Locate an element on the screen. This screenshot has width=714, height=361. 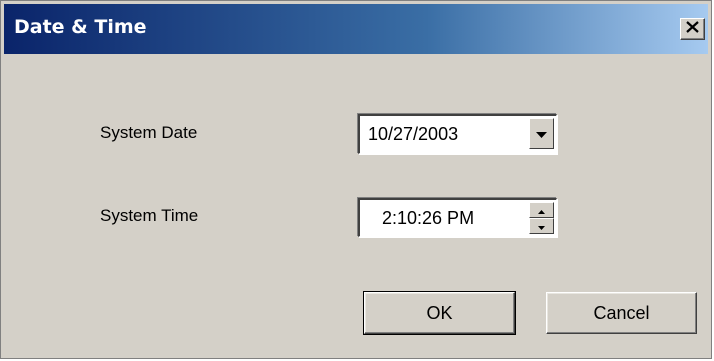
spin-down-icon is located at coordinates (541, 226).